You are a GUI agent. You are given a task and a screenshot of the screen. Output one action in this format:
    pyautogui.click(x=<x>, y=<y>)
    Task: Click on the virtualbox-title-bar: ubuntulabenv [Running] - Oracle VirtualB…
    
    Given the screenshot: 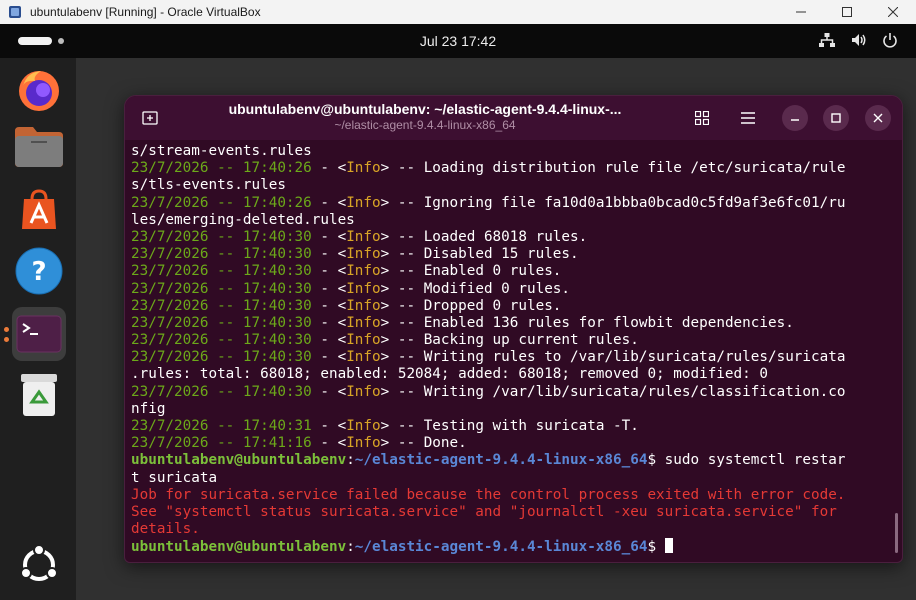 What is the action you would take?
    pyautogui.click(x=458, y=12)
    